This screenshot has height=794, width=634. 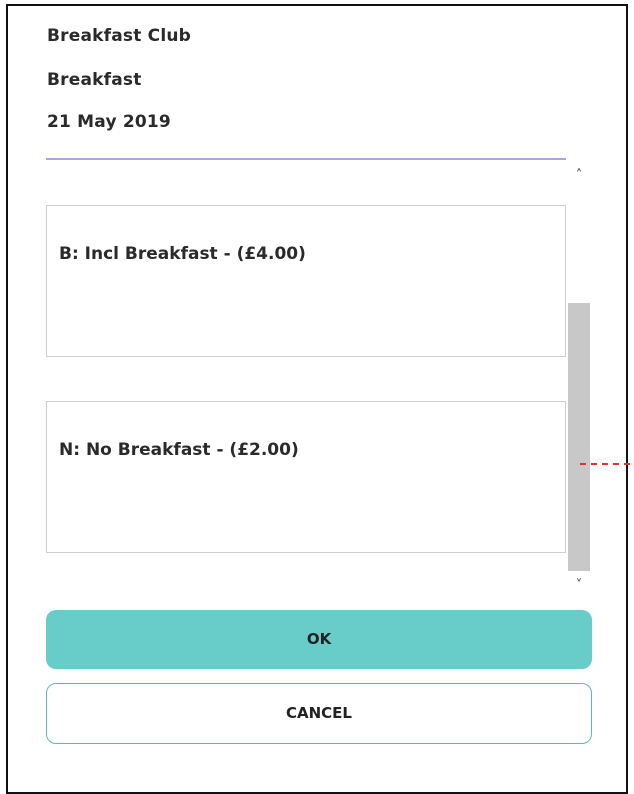 I want to click on session-date: 21 May 2019, so click(x=109, y=122).